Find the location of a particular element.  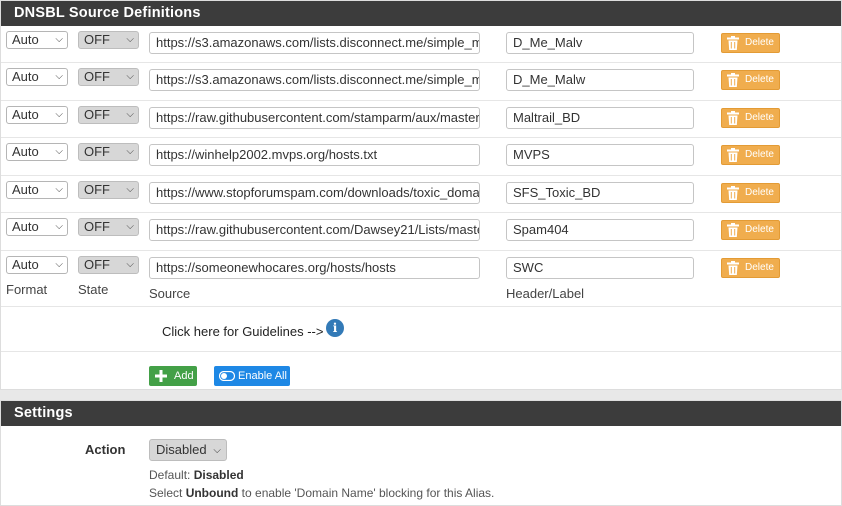

toggle-icon is located at coordinates (227, 376).